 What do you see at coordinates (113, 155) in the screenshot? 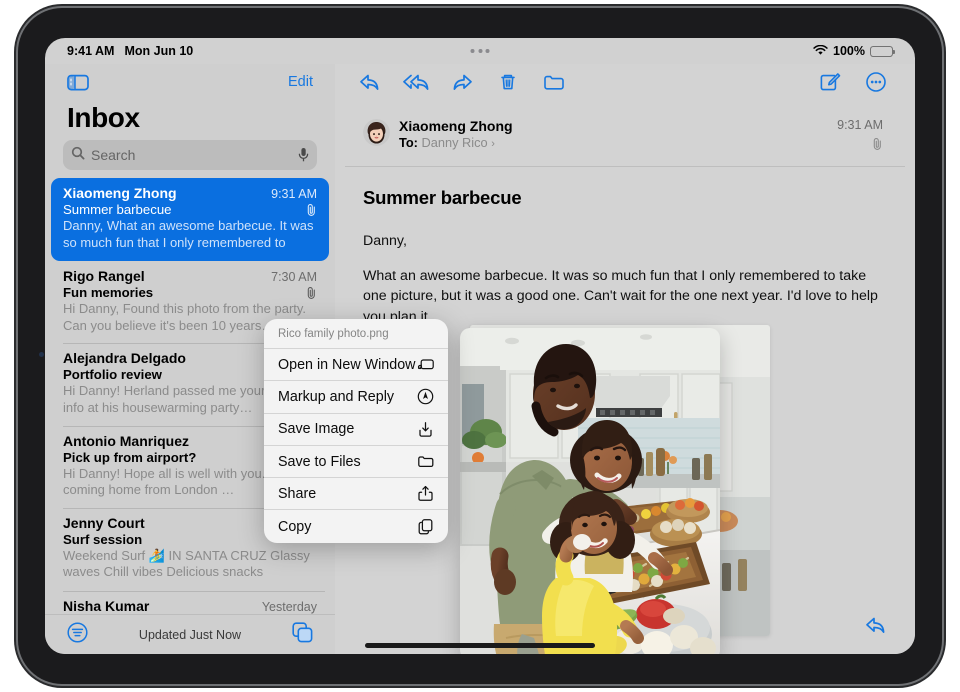
I see `search-placeholder: Search` at bounding box center [113, 155].